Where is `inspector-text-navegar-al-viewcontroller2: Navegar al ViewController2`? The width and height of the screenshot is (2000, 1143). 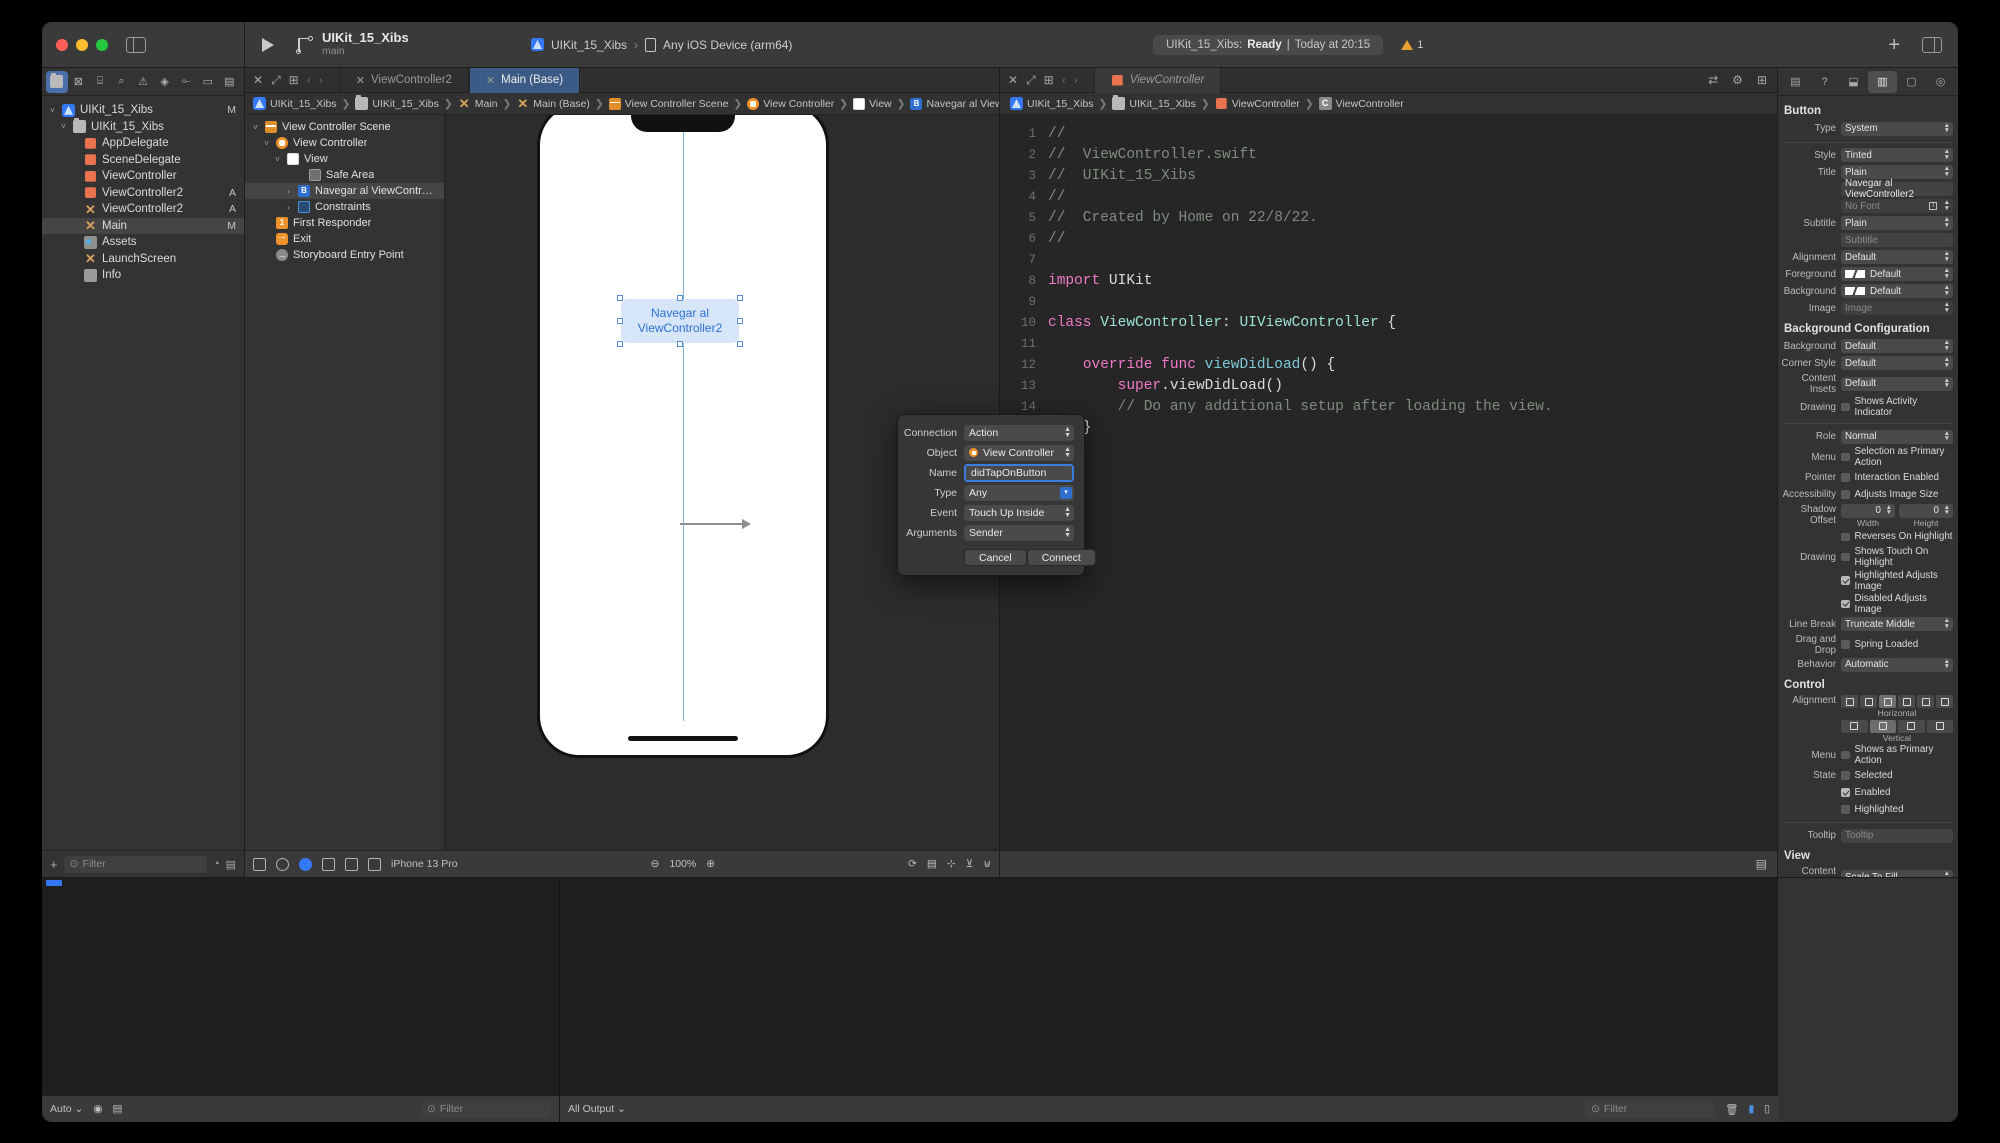 inspector-text-navegar-al-viewcontroller2: Navegar al ViewController2 is located at coordinates (1897, 189).